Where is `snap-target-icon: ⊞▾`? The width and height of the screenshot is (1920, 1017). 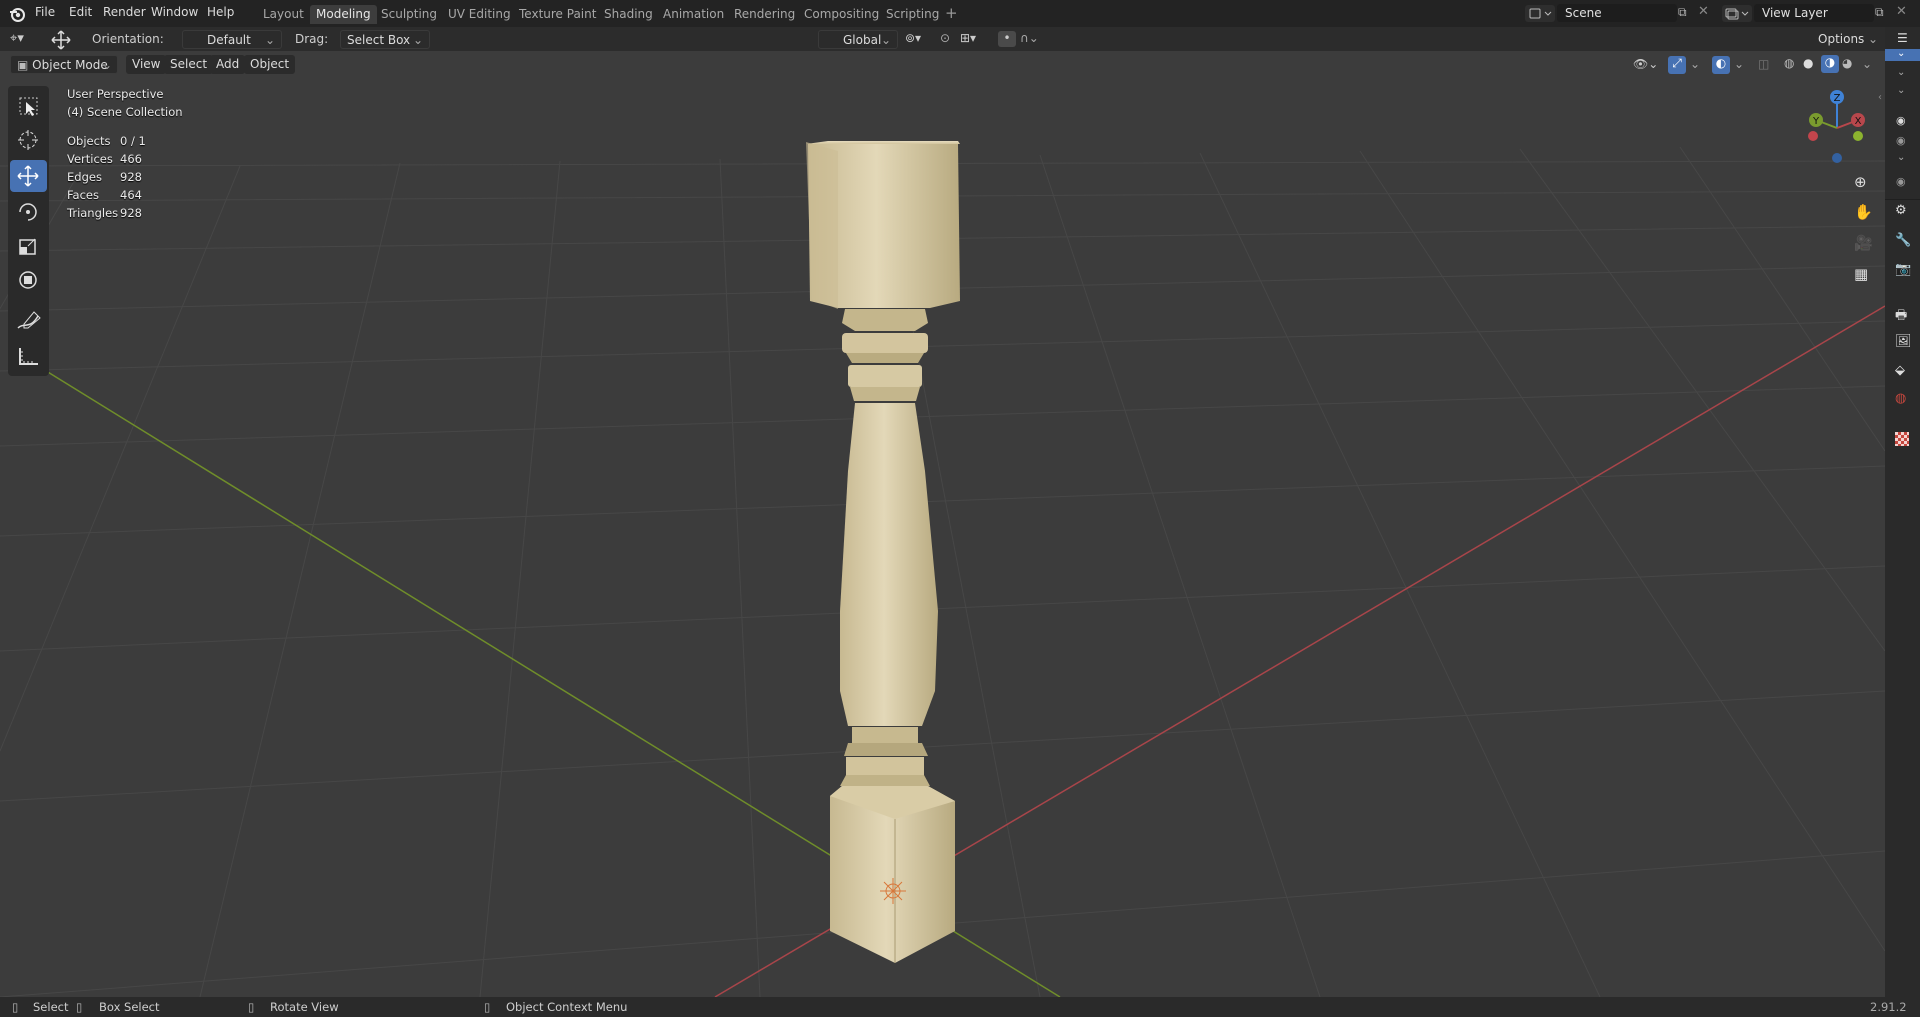 snap-target-icon: ⊞▾ is located at coordinates (968, 38).